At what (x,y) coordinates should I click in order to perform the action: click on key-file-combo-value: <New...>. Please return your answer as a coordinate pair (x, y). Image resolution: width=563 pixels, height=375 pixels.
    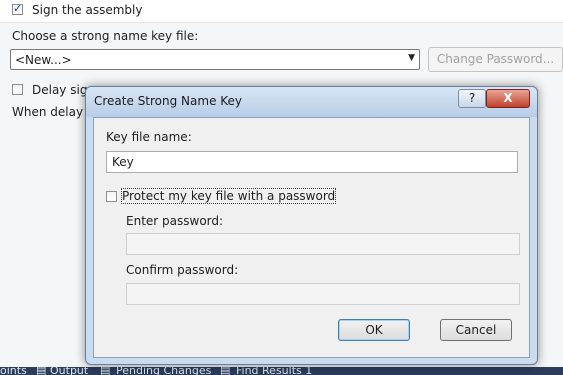
    Looking at the image, I should click on (43, 60).